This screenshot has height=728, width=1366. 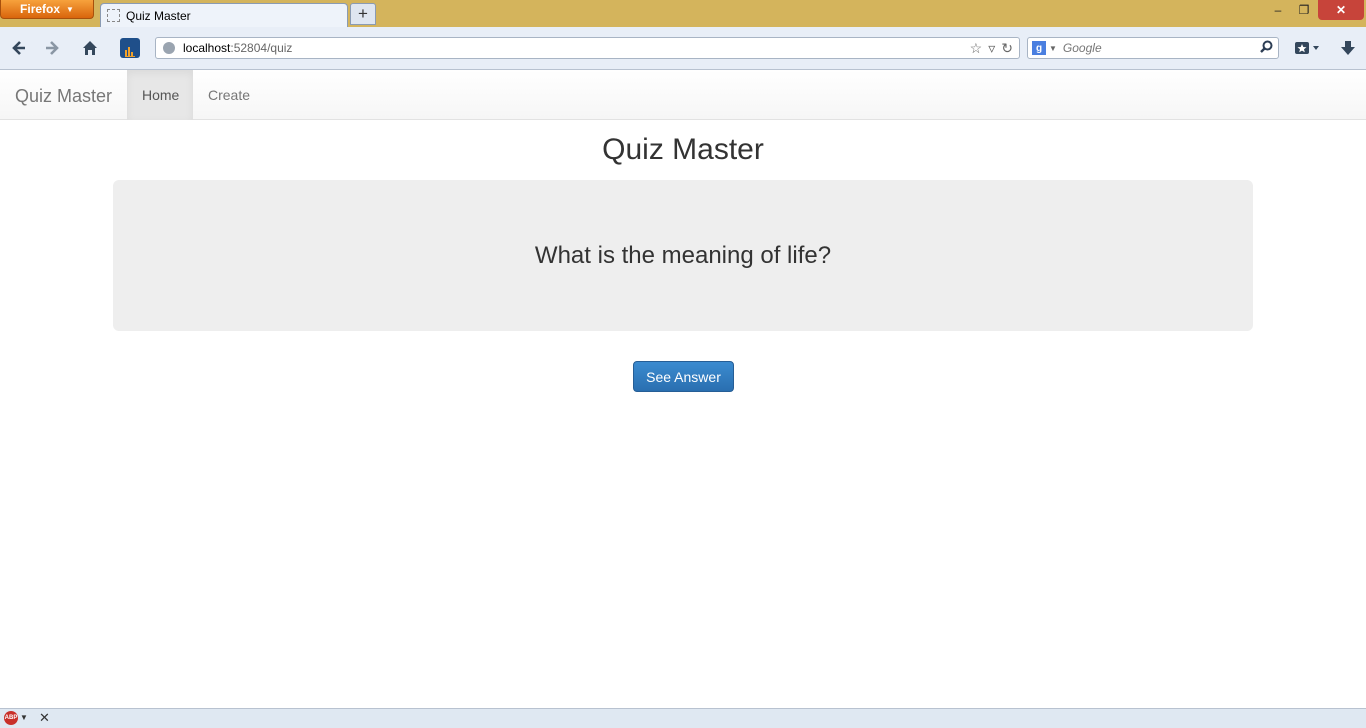 I want to click on nav-home-label: Home, so click(x=161, y=95).